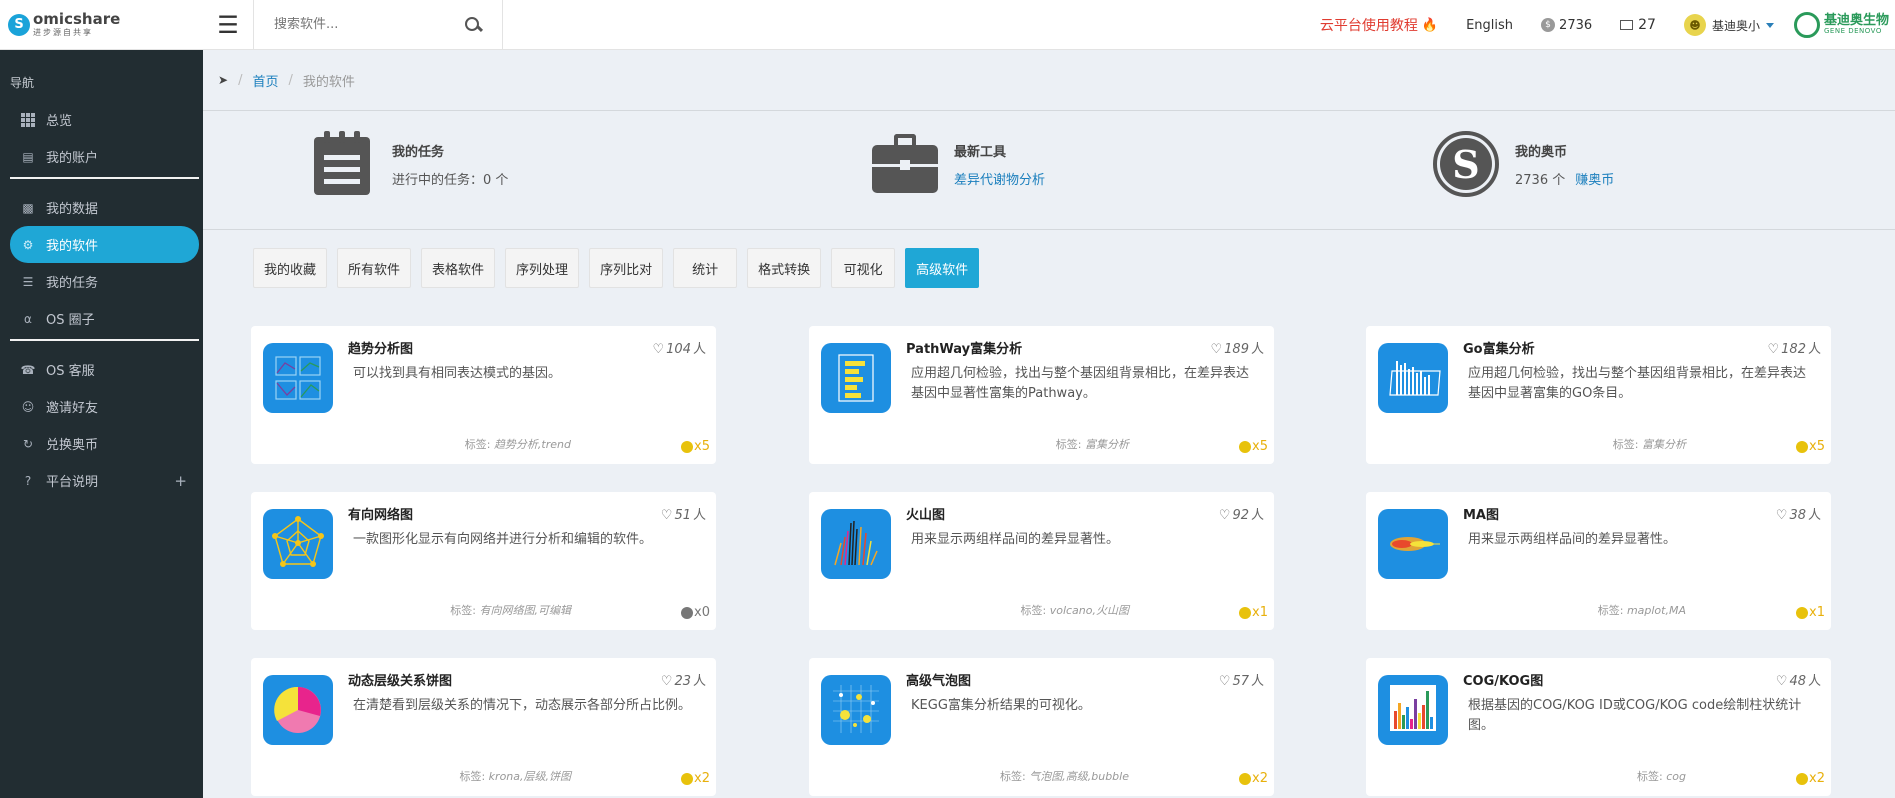 This screenshot has width=1895, height=798. What do you see at coordinates (683, 679) in the screenshot?
I see `card-likes: ♡ 23 人` at bounding box center [683, 679].